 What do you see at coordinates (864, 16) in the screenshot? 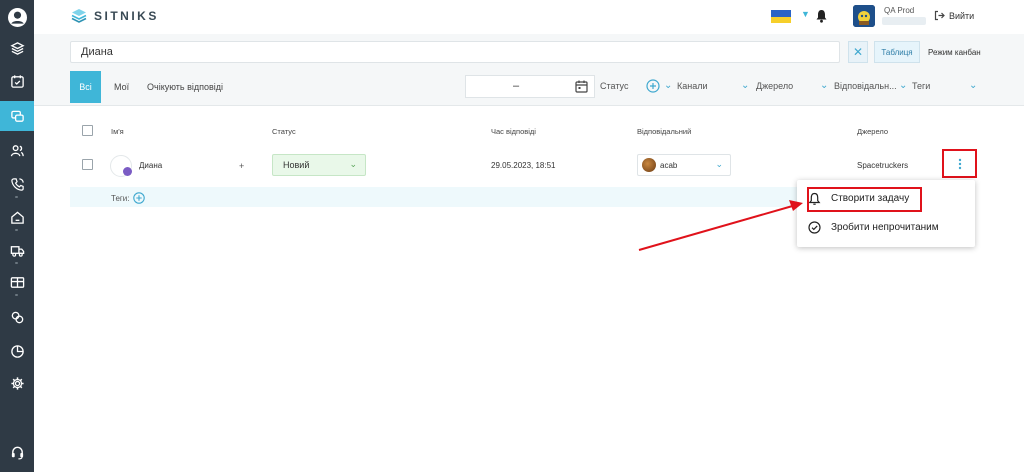
I see `user-avatar` at bounding box center [864, 16].